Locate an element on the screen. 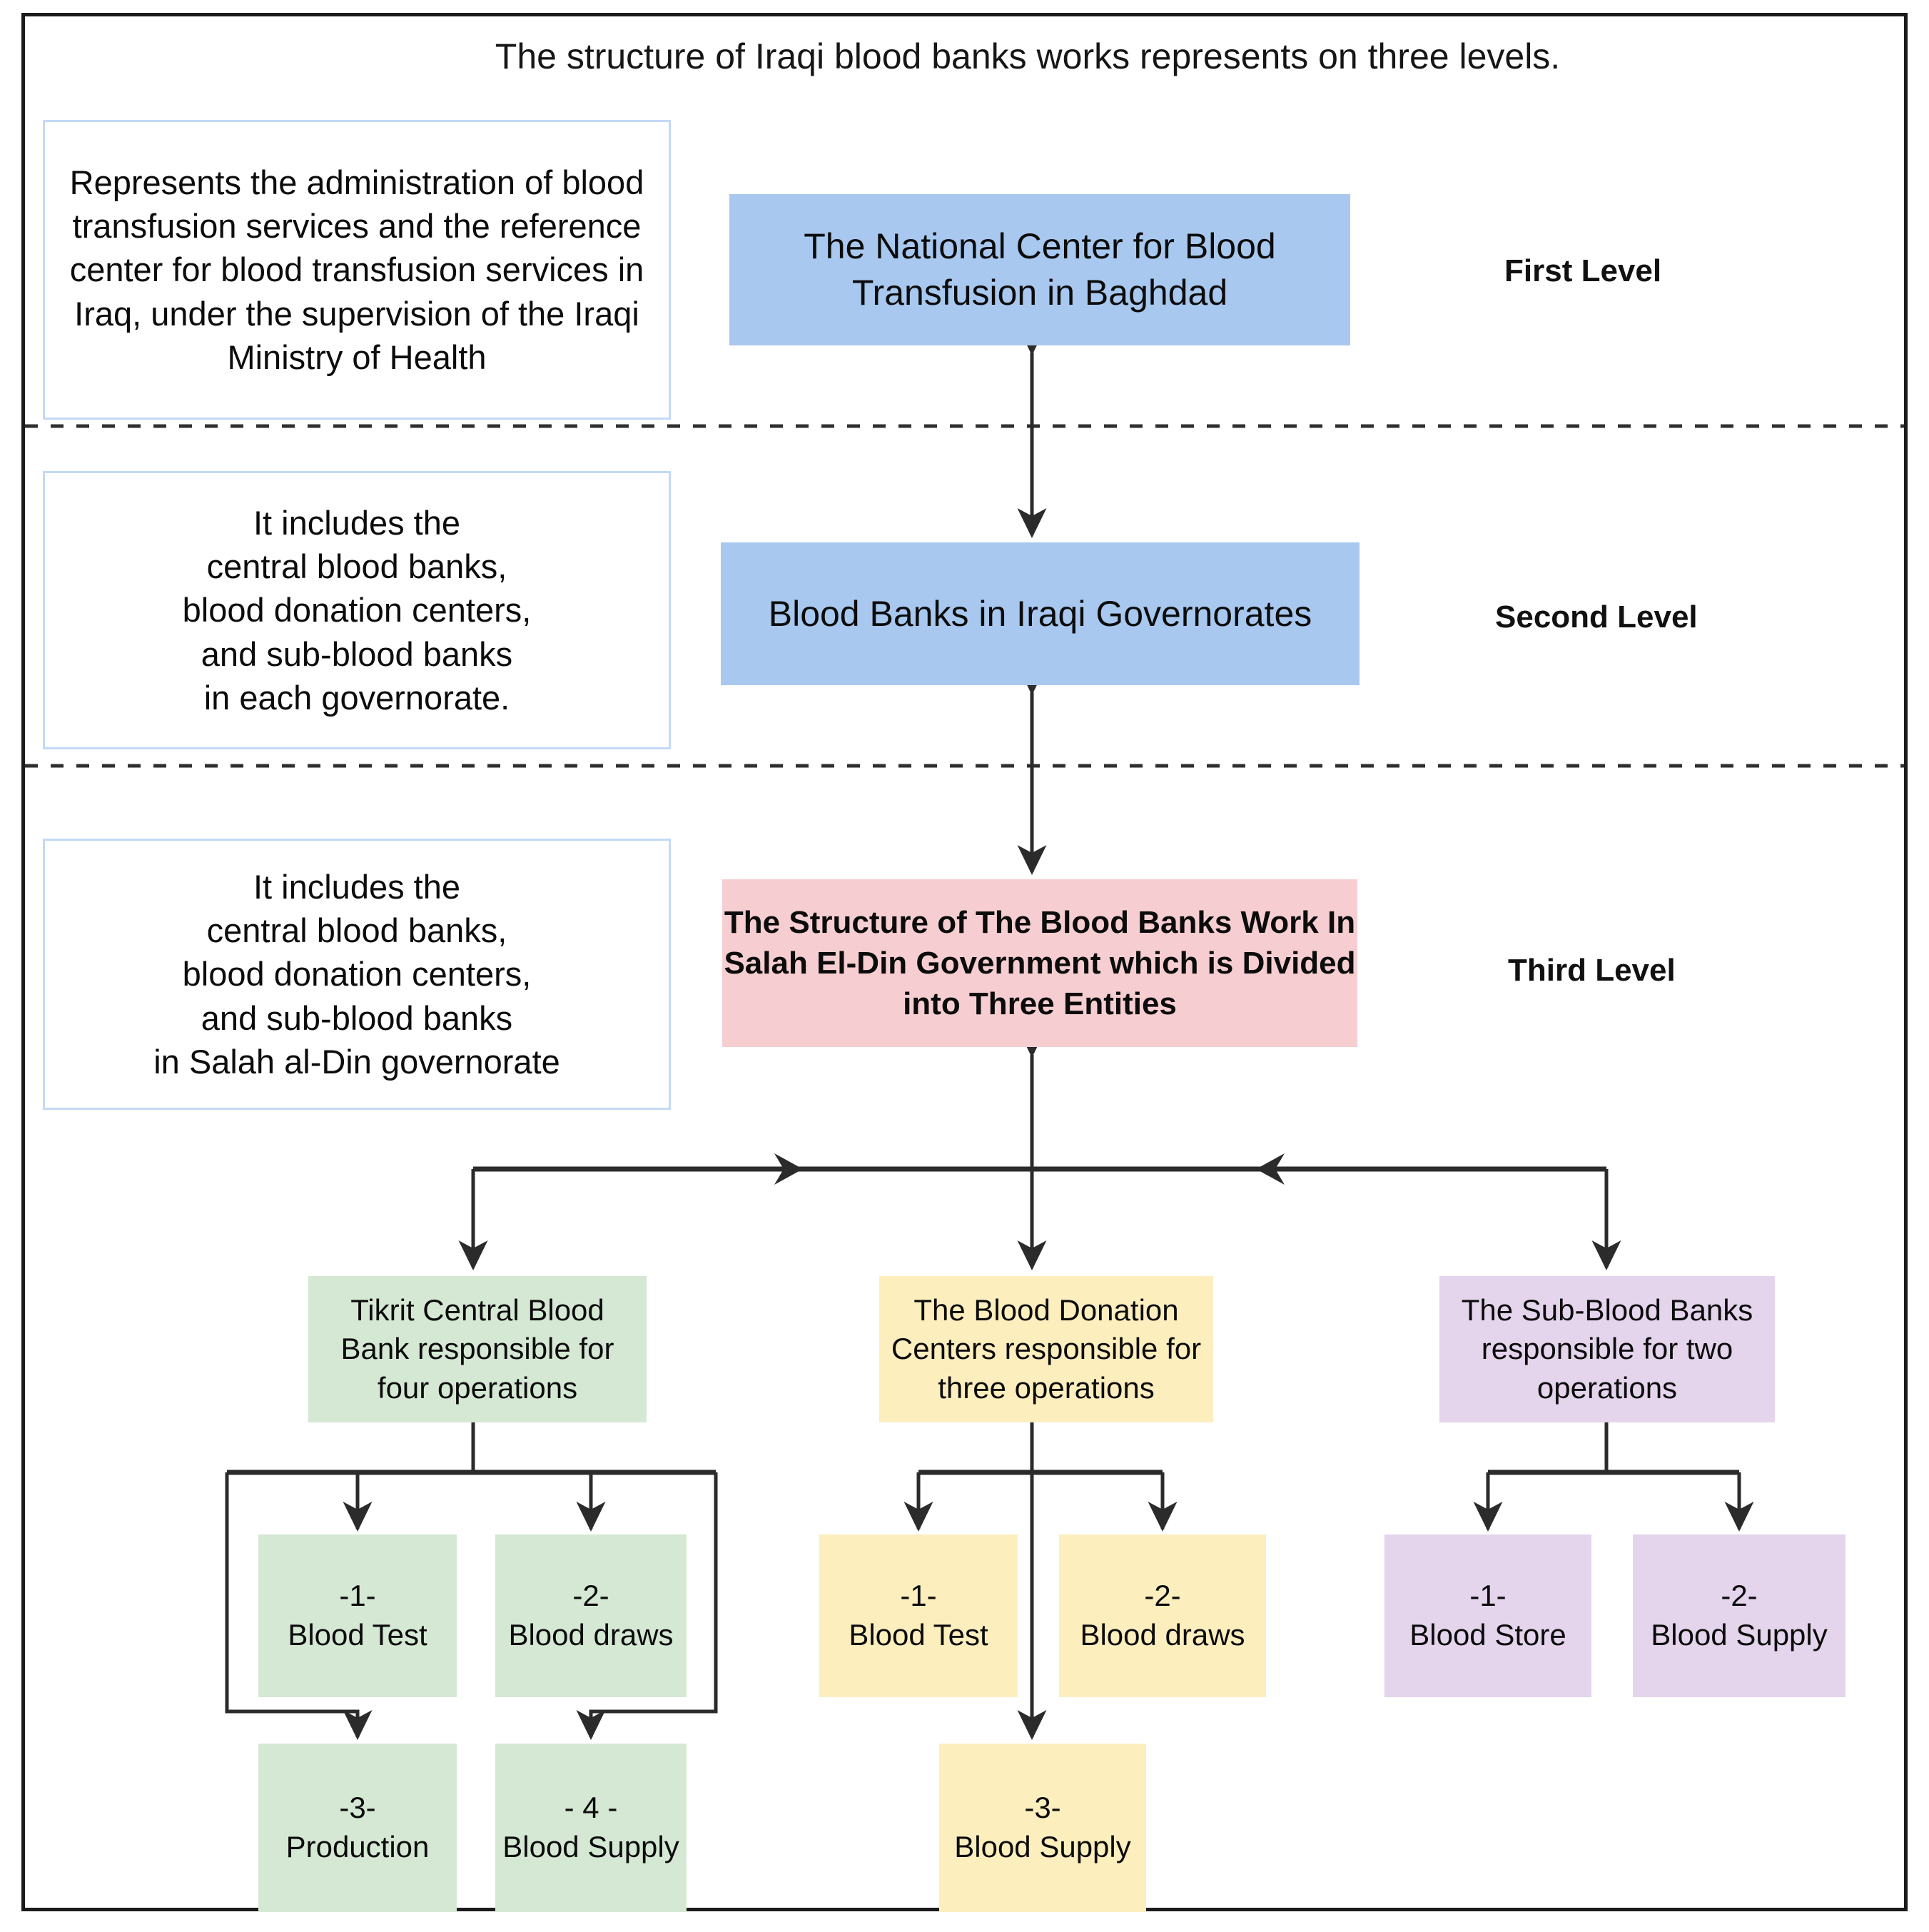 The image size is (1929, 1932). op-tikrit-2: -2- Blood draws is located at coordinates (591, 1615).